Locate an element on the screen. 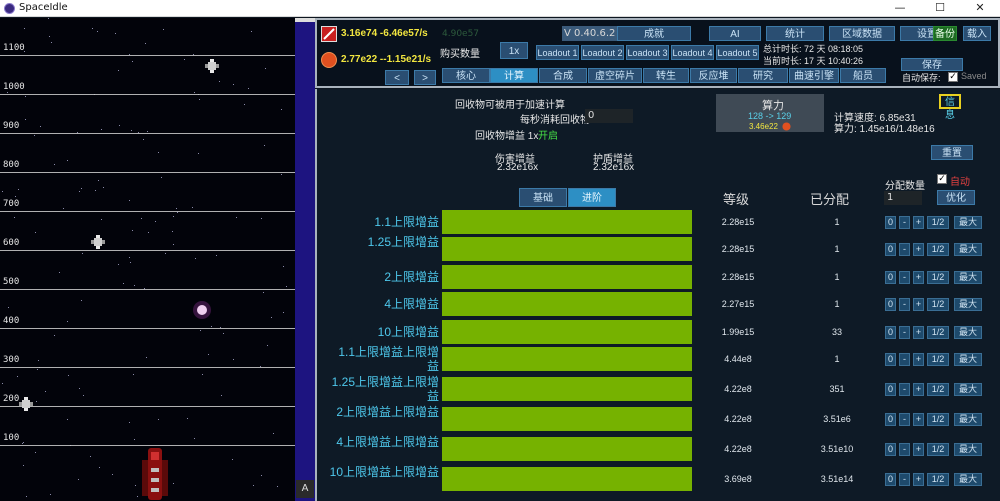 This screenshot has width=1000, height=501. recycle-per-sec-input: 0 is located at coordinates (609, 116).